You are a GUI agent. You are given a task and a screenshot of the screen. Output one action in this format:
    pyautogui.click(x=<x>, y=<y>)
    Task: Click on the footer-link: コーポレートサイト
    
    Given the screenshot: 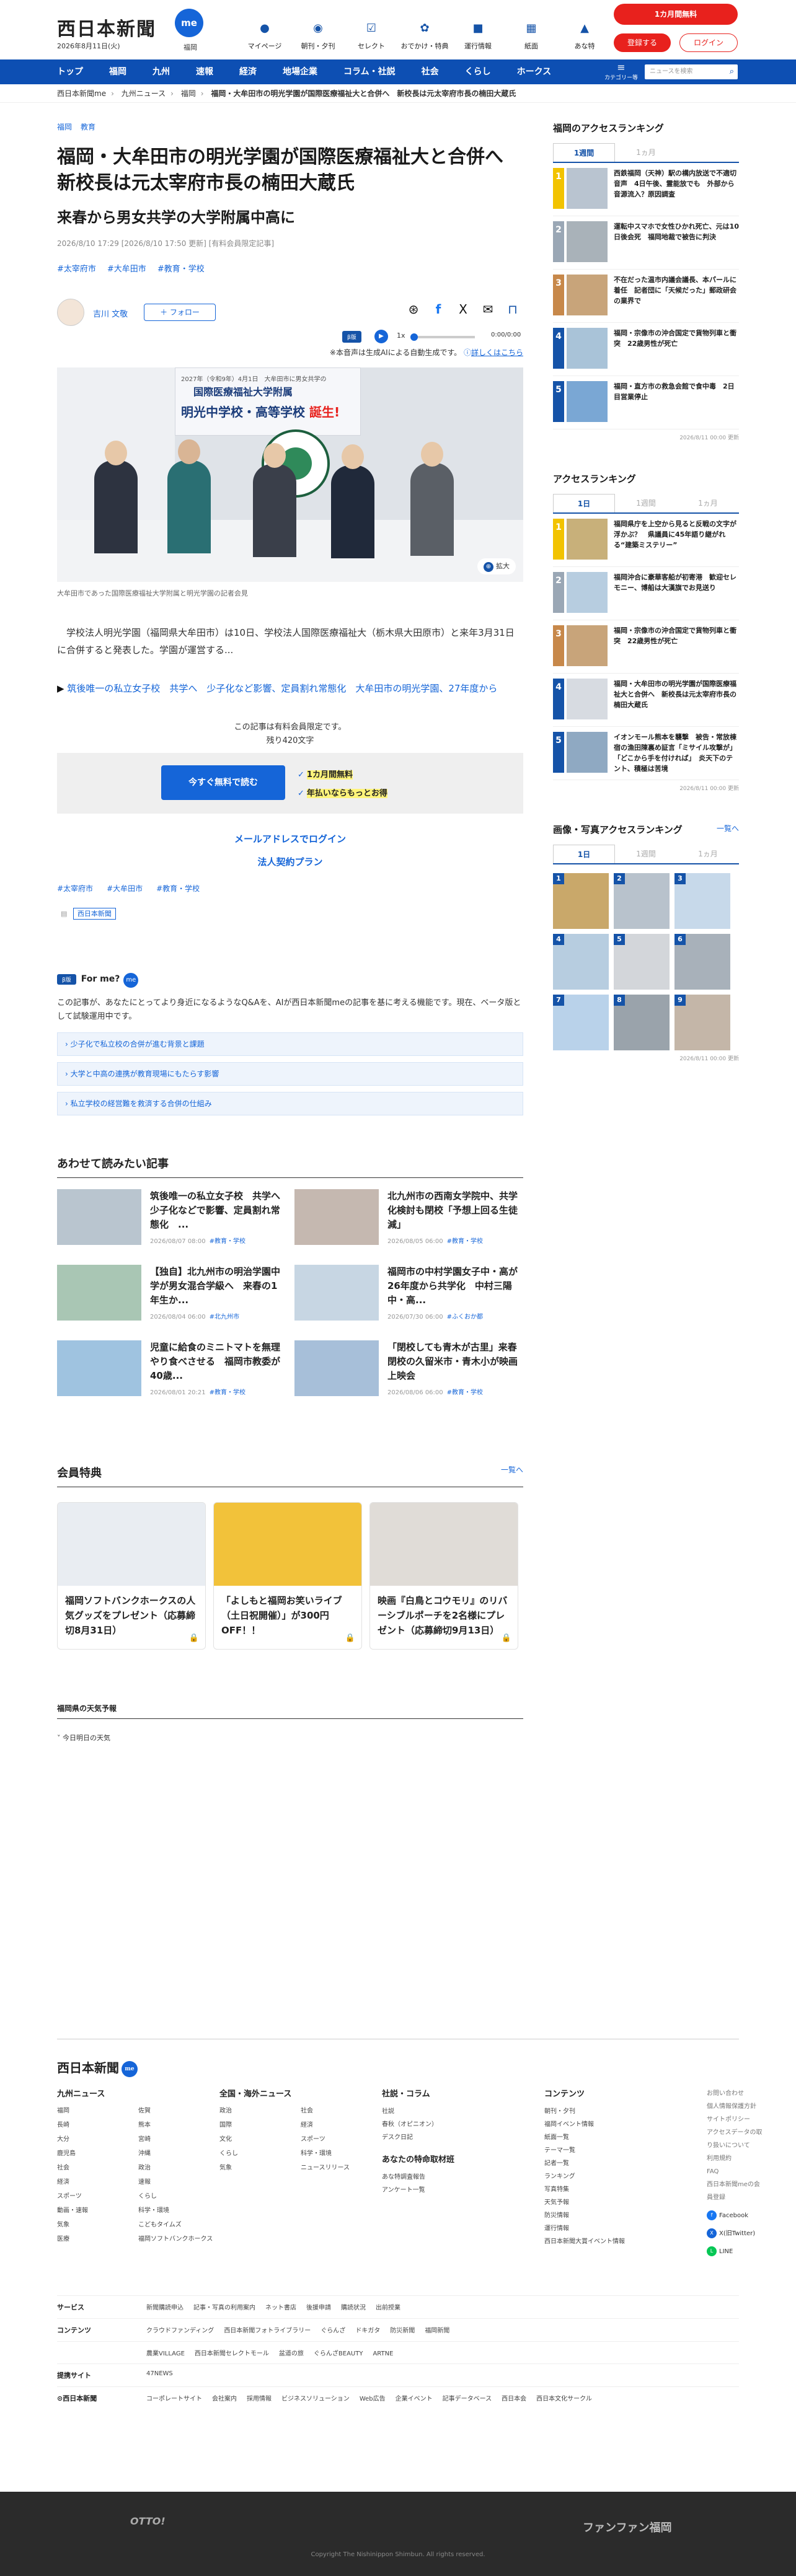 What is the action you would take?
    pyautogui.click(x=174, y=2399)
    